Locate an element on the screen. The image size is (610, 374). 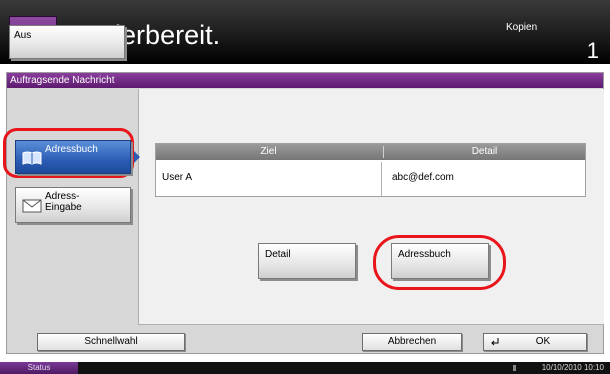
cancel-button: Abbrechen is located at coordinates (412, 342).